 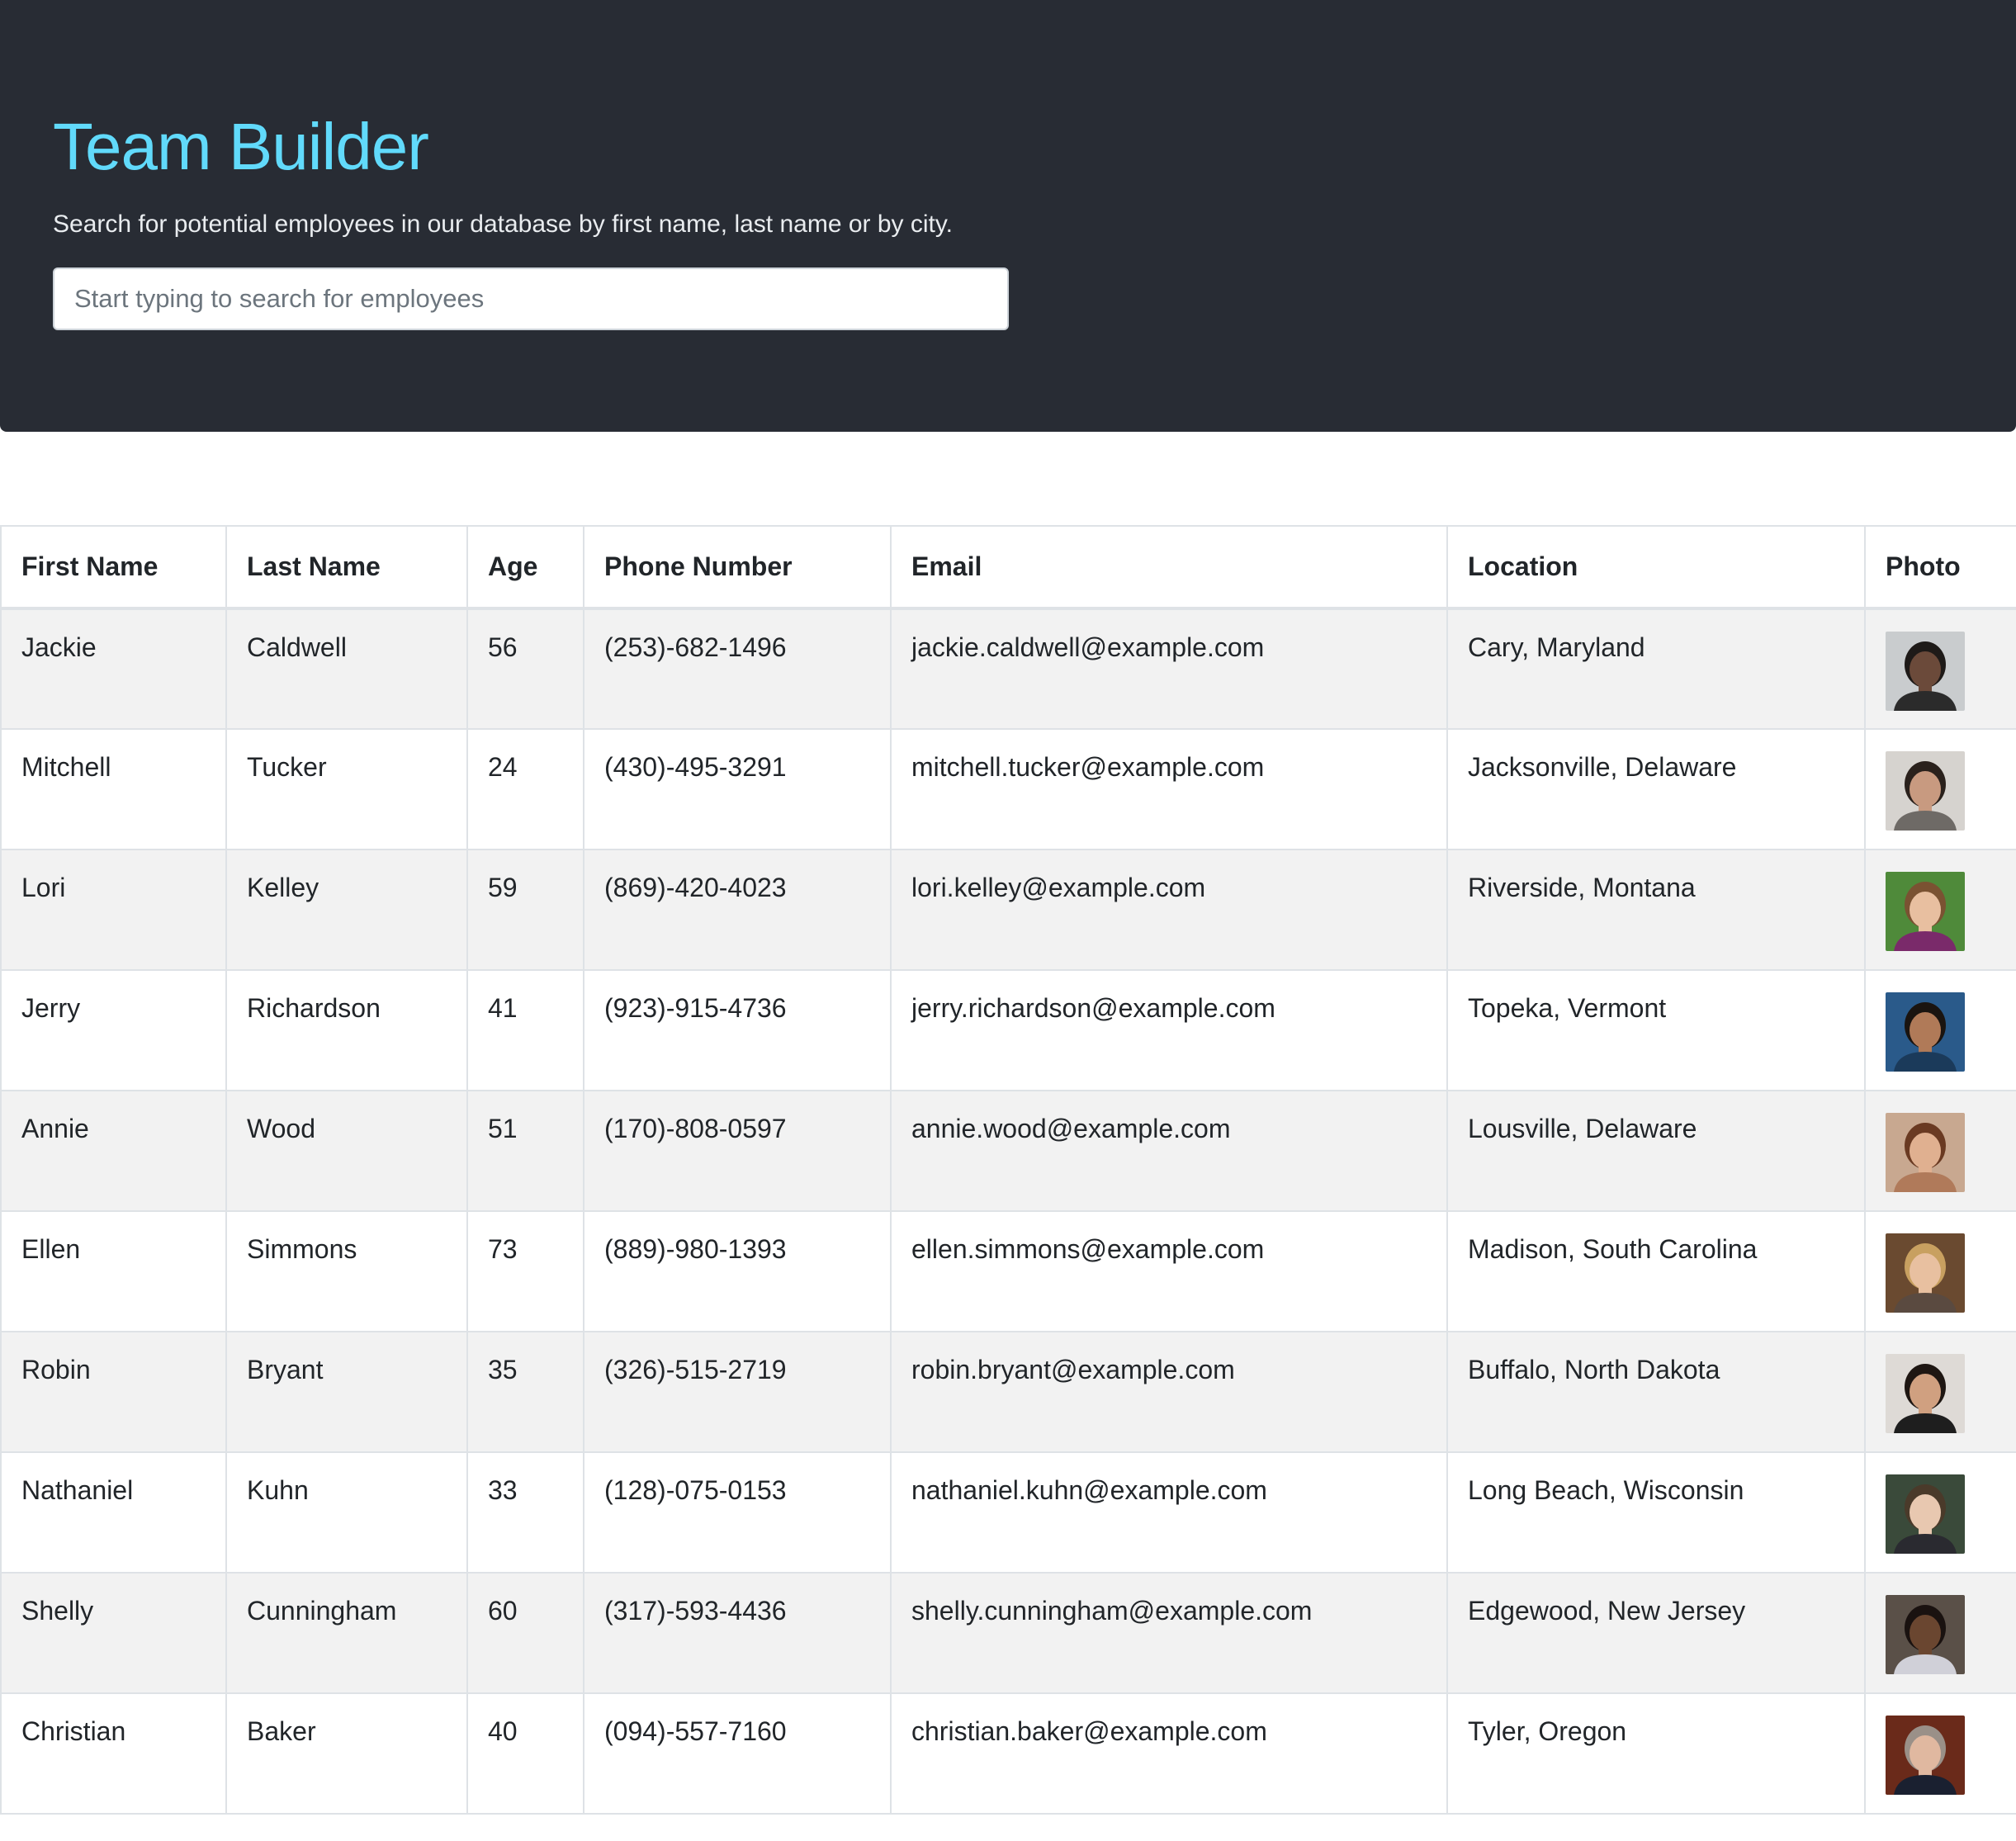 I want to click on column-header-last-name: Last Name, so click(x=346, y=568).